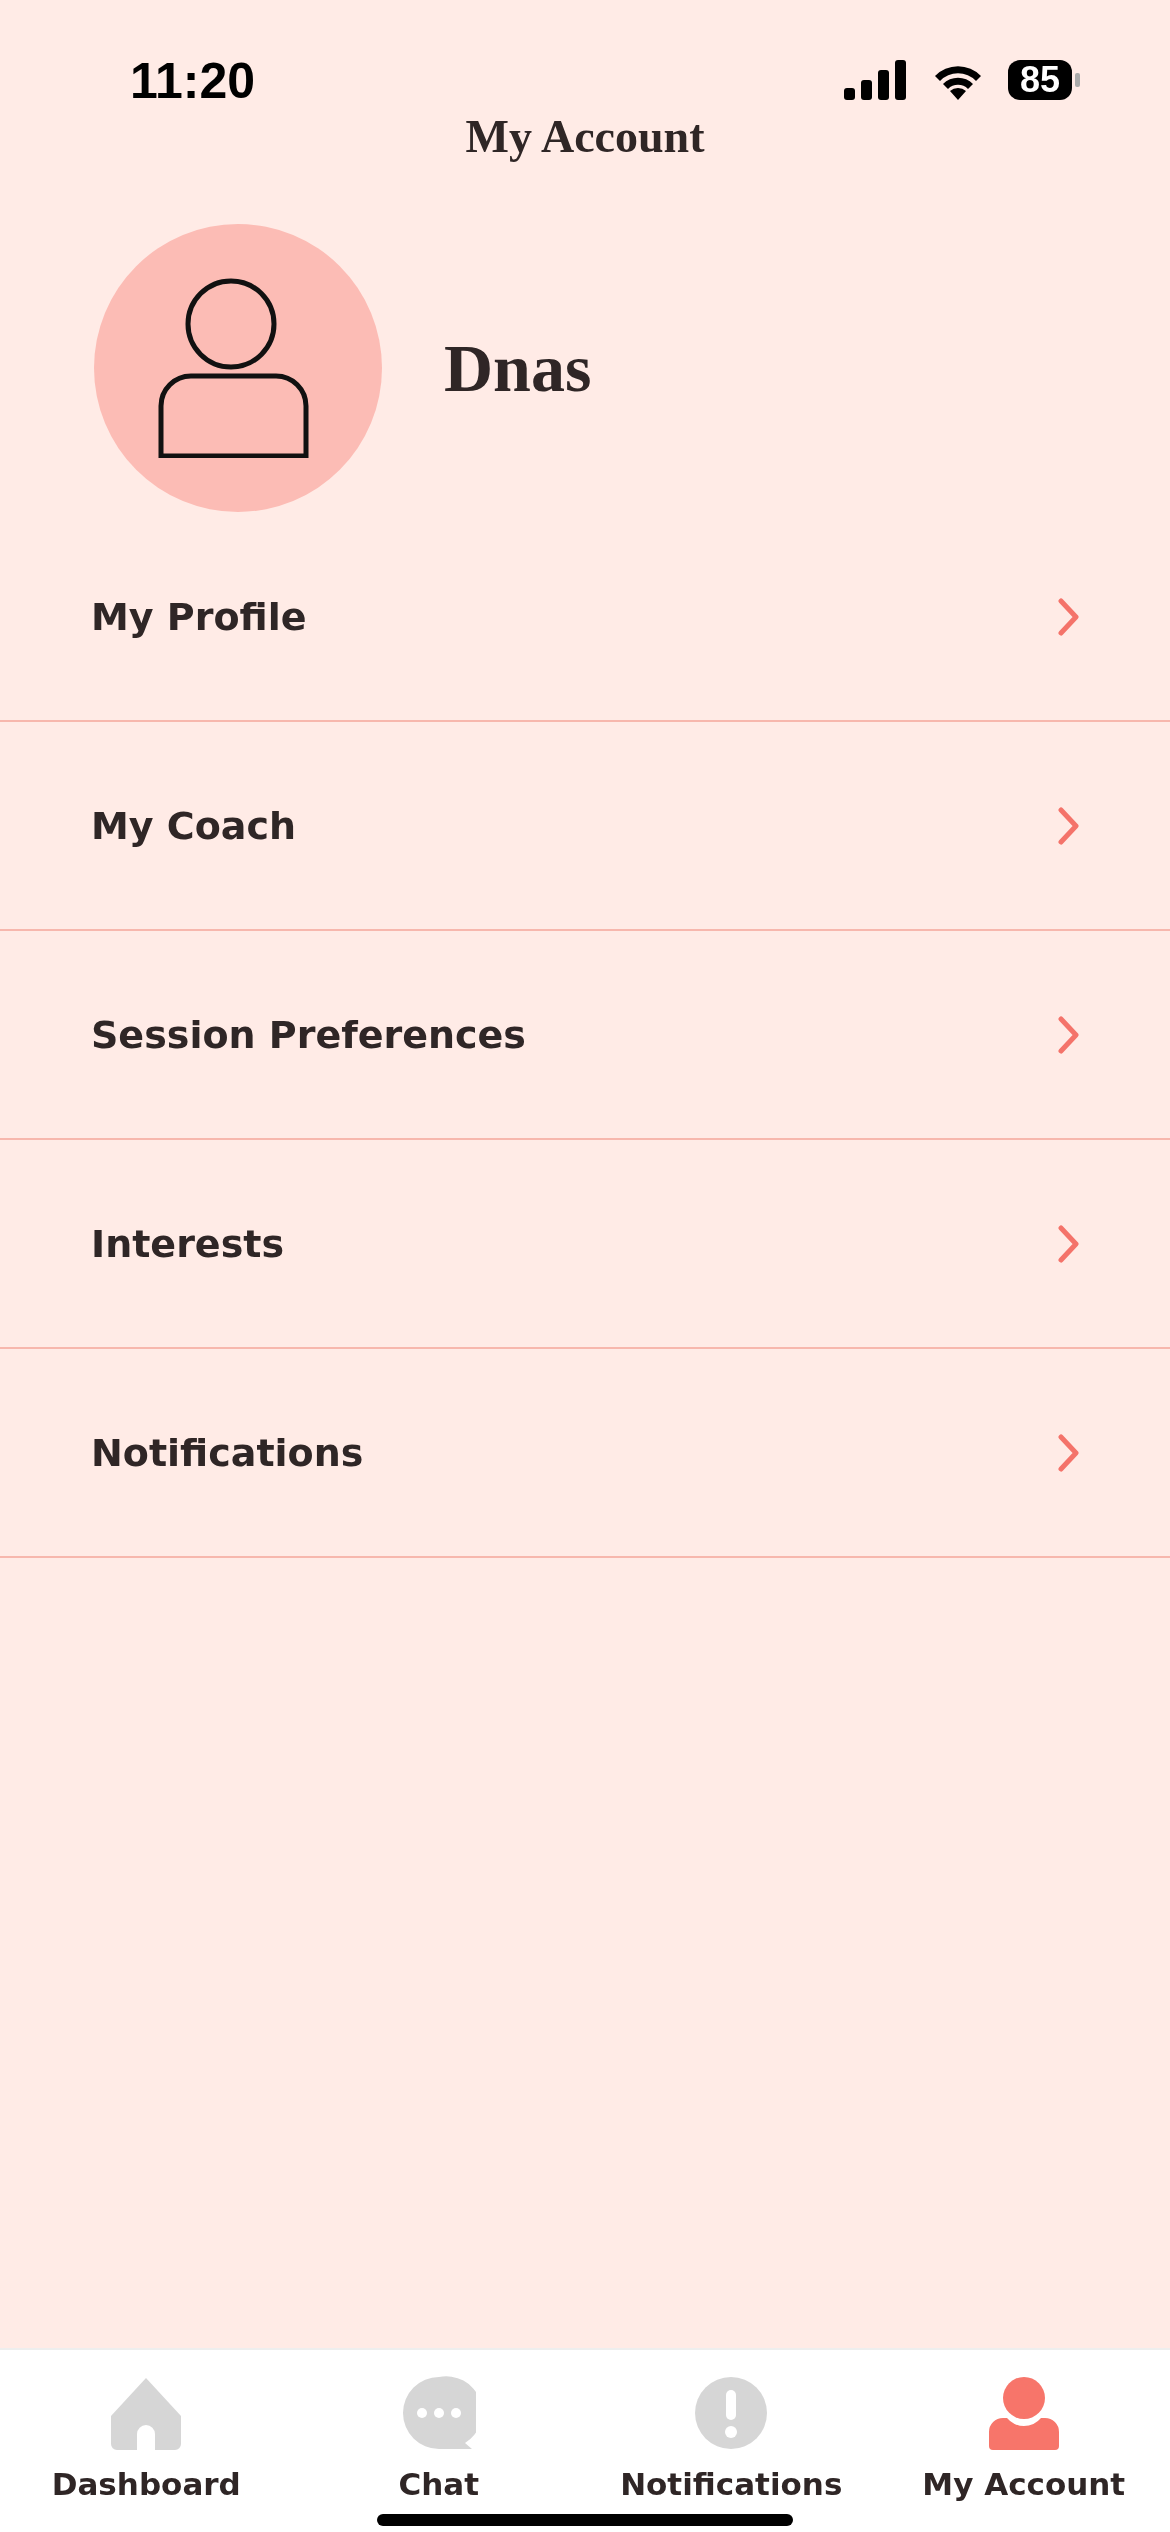 This screenshot has height=2532, width=1170. What do you see at coordinates (1023, 2413) in the screenshot?
I see `person-icon` at bounding box center [1023, 2413].